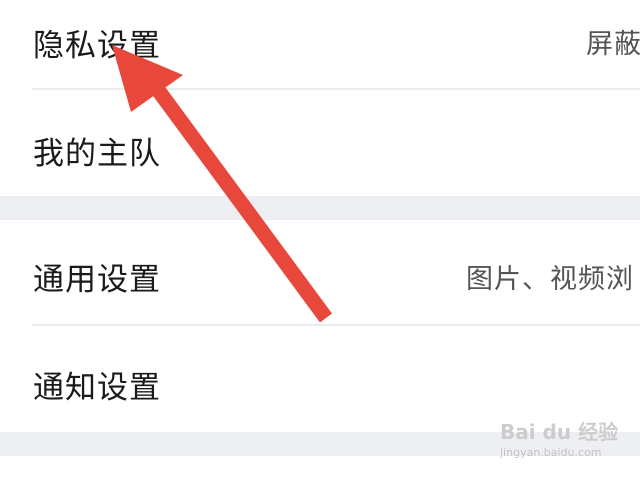 The width and height of the screenshot is (640, 486). What do you see at coordinates (97, 154) in the screenshot?
I see `my-home-team-label: 我的主队` at bounding box center [97, 154].